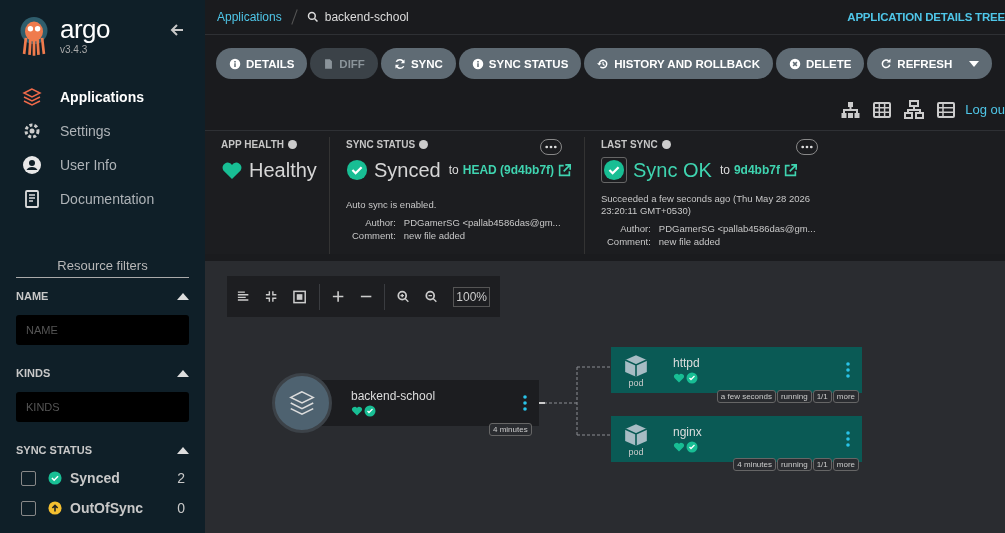 The height and width of the screenshot is (533, 1005). What do you see at coordinates (510, 429) in the screenshot?
I see `age-tag: 4 minutes` at bounding box center [510, 429].